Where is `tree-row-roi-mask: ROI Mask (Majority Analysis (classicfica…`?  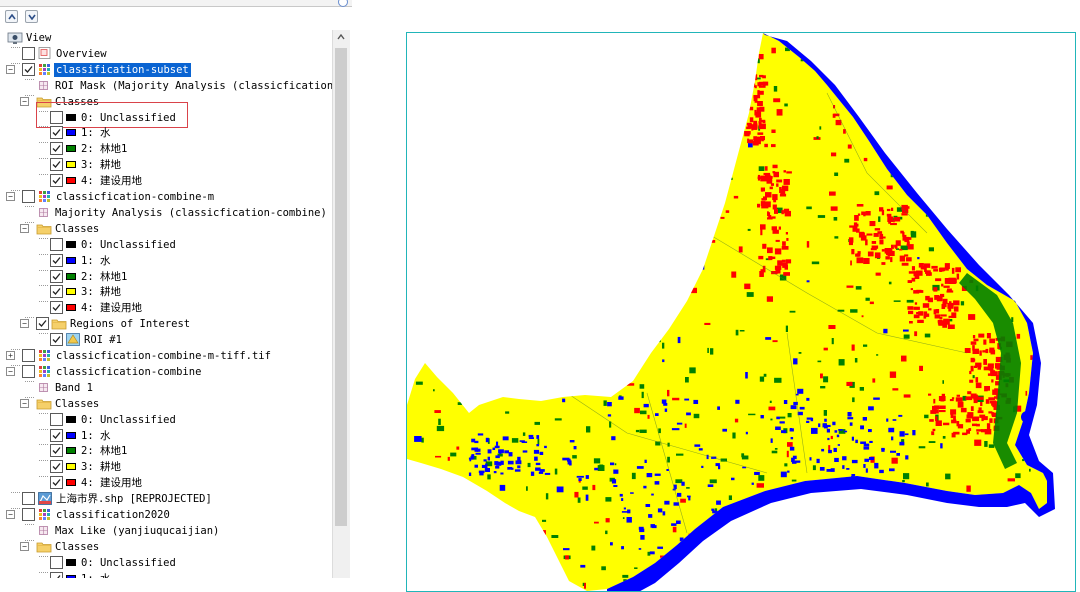
tree-row-roi-mask: ROI Mask (Majority Analysis (classicfica… is located at coordinates (166, 86).